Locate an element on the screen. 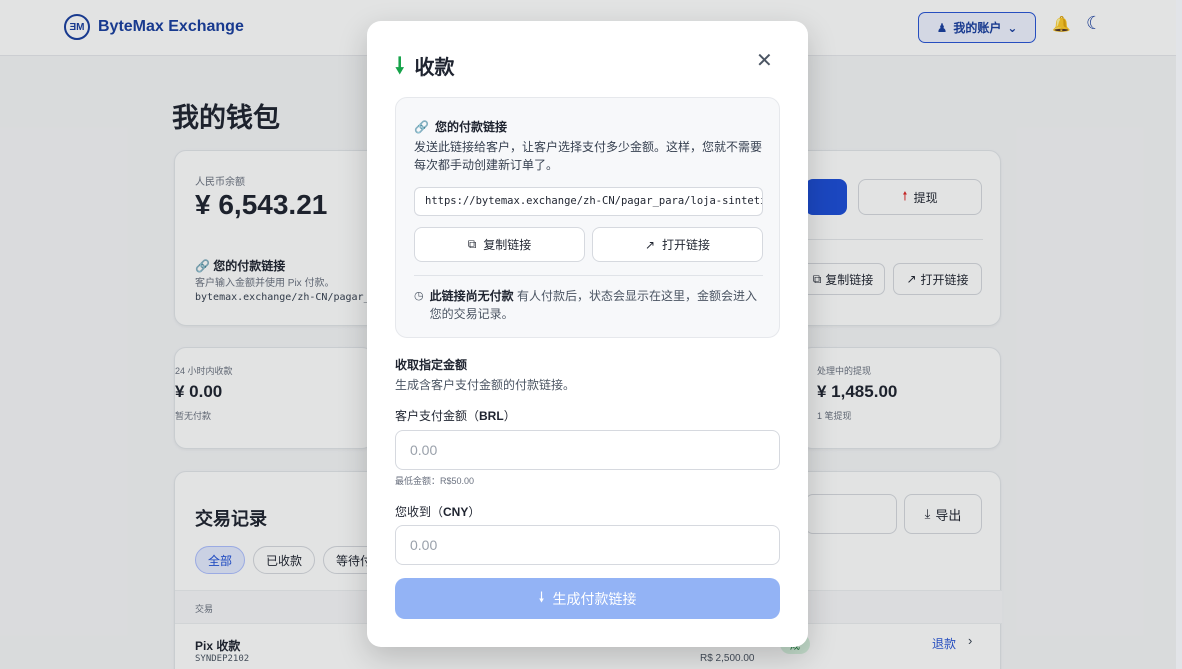 The height and width of the screenshot is (669, 1182). link-status-bold: 此链接尚无付款 is located at coordinates (471, 296).